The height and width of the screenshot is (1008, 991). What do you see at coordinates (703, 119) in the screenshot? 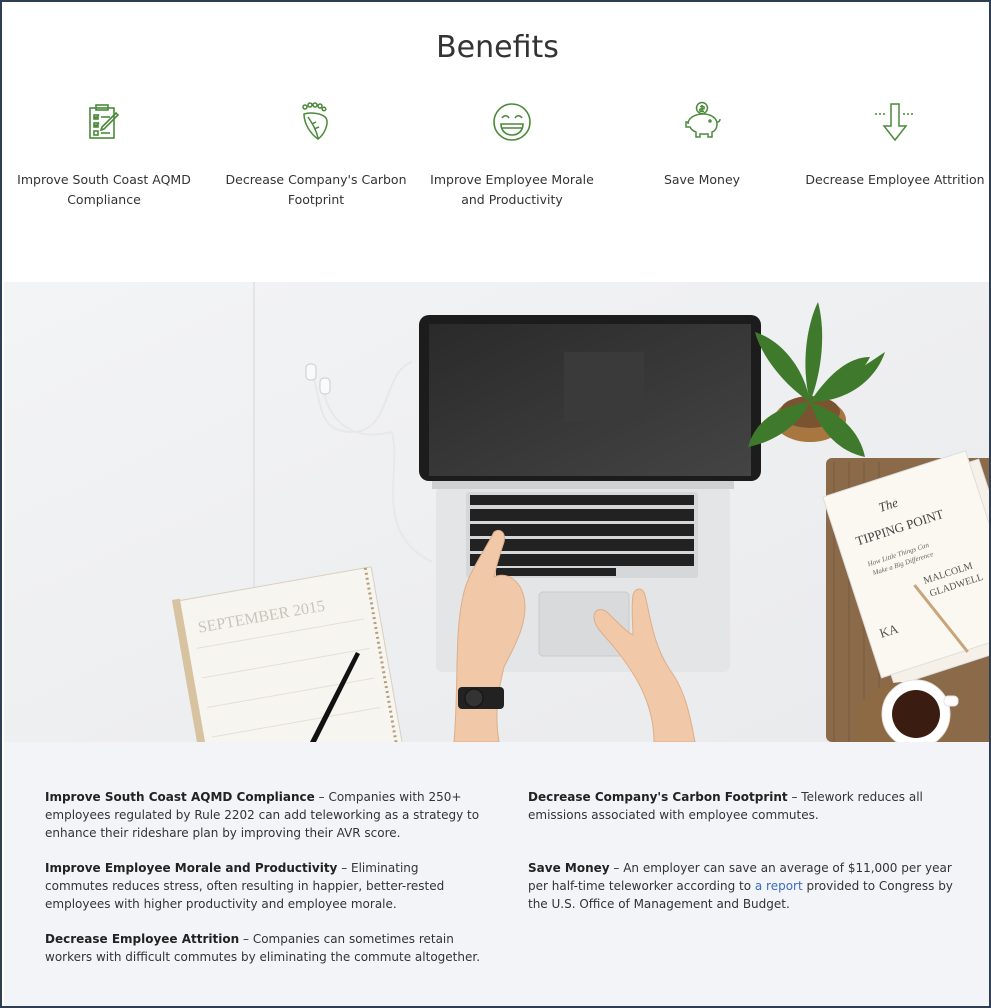
I see `piggy-bank-icon` at bounding box center [703, 119].